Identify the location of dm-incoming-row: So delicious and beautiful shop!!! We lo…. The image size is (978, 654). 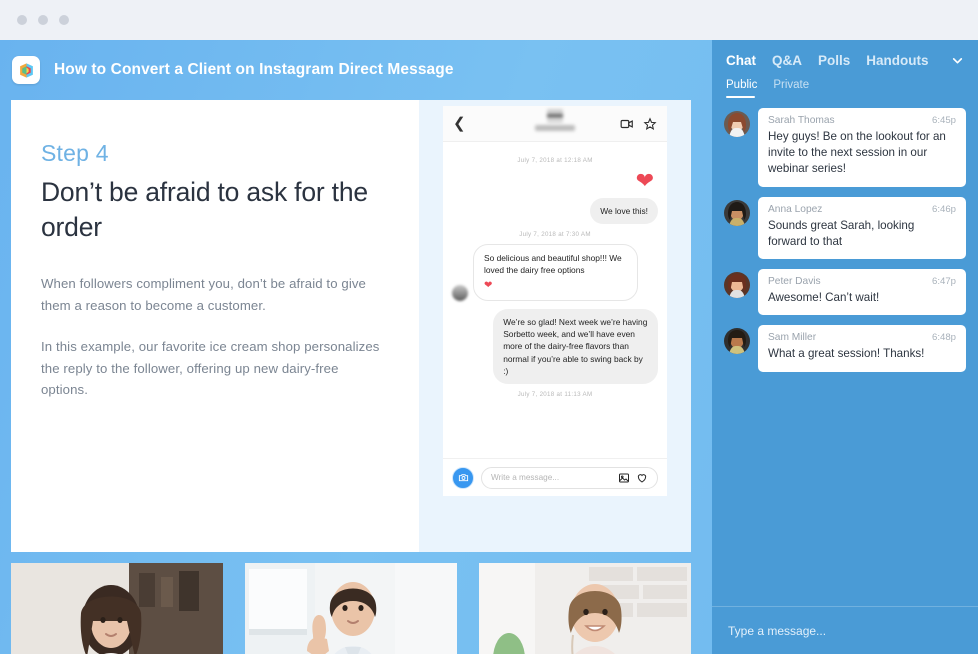
(555, 273).